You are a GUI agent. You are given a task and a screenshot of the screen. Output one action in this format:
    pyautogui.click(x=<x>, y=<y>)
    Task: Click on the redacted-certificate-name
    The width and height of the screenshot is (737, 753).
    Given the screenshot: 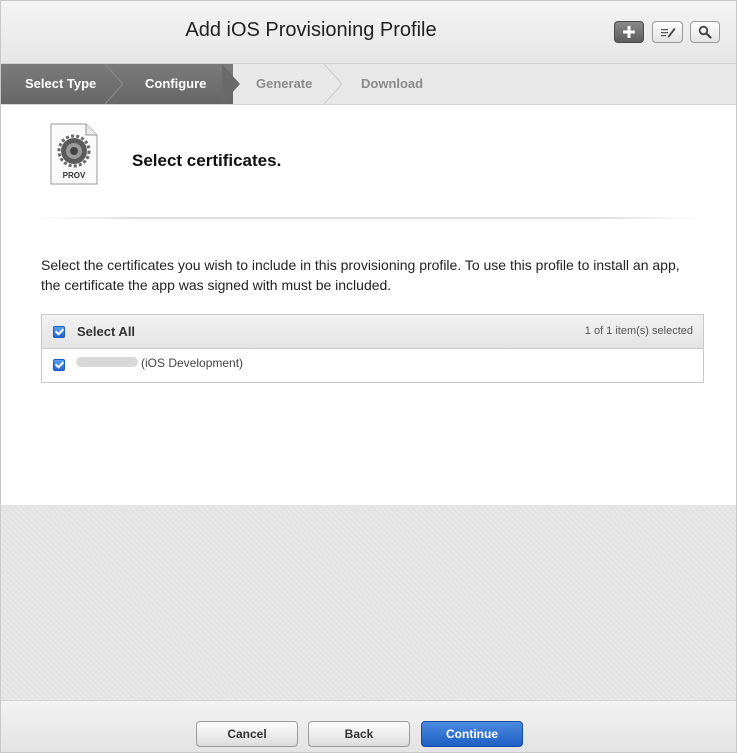 What is the action you would take?
    pyautogui.click(x=107, y=362)
    